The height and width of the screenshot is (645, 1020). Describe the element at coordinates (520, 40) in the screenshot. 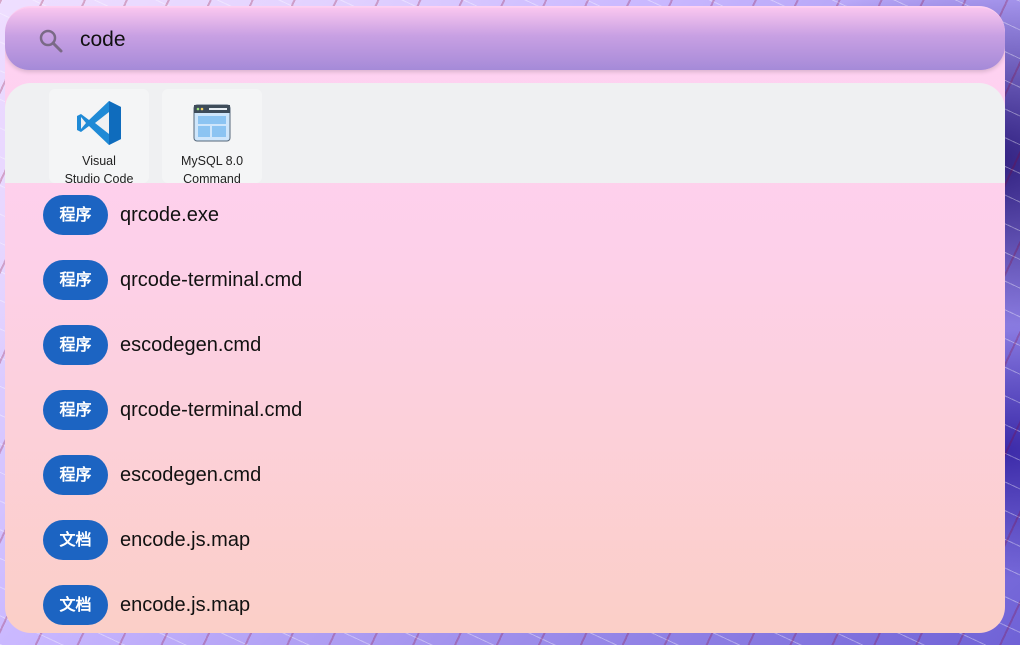

I see `search-input` at that location.